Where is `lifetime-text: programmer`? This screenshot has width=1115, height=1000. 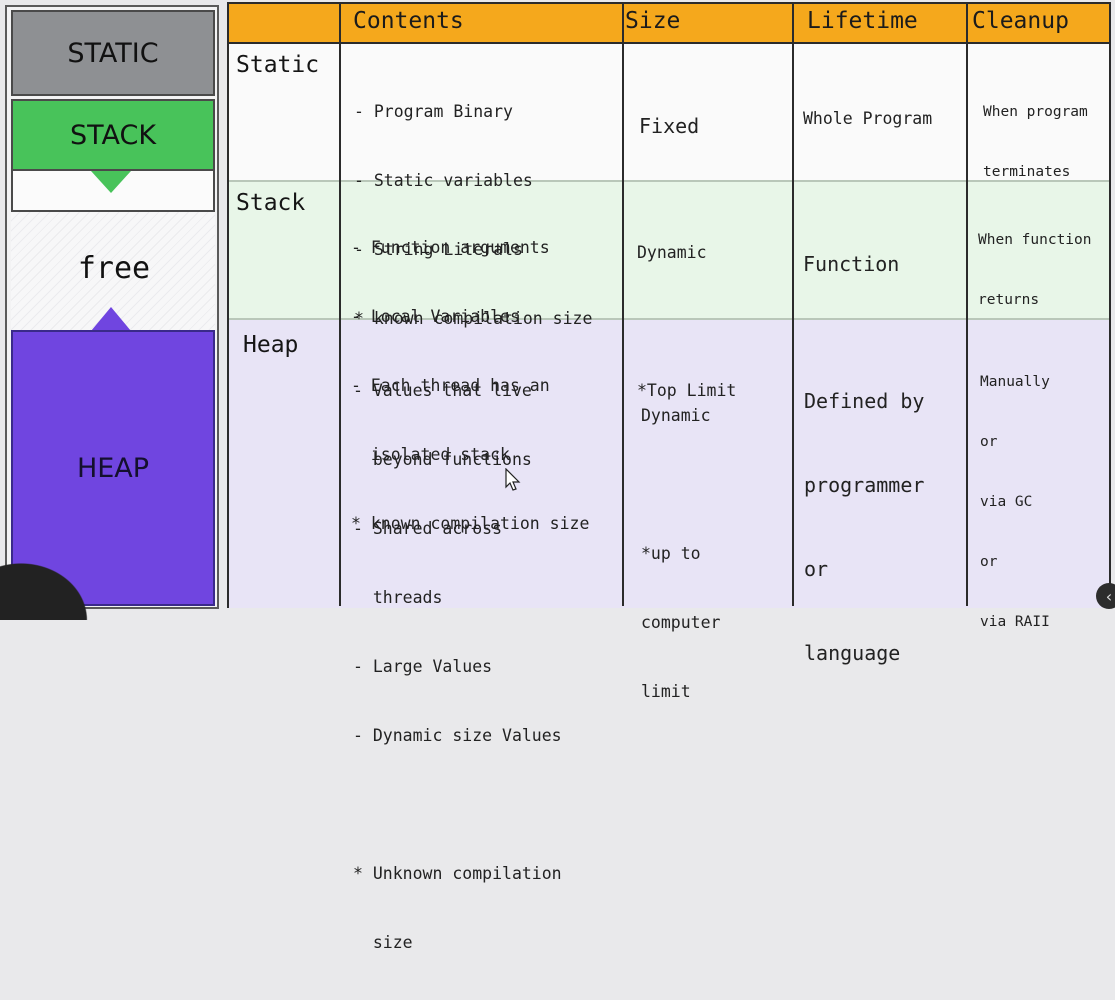
lifetime-text: programmer is located at coordinates (864, 485).